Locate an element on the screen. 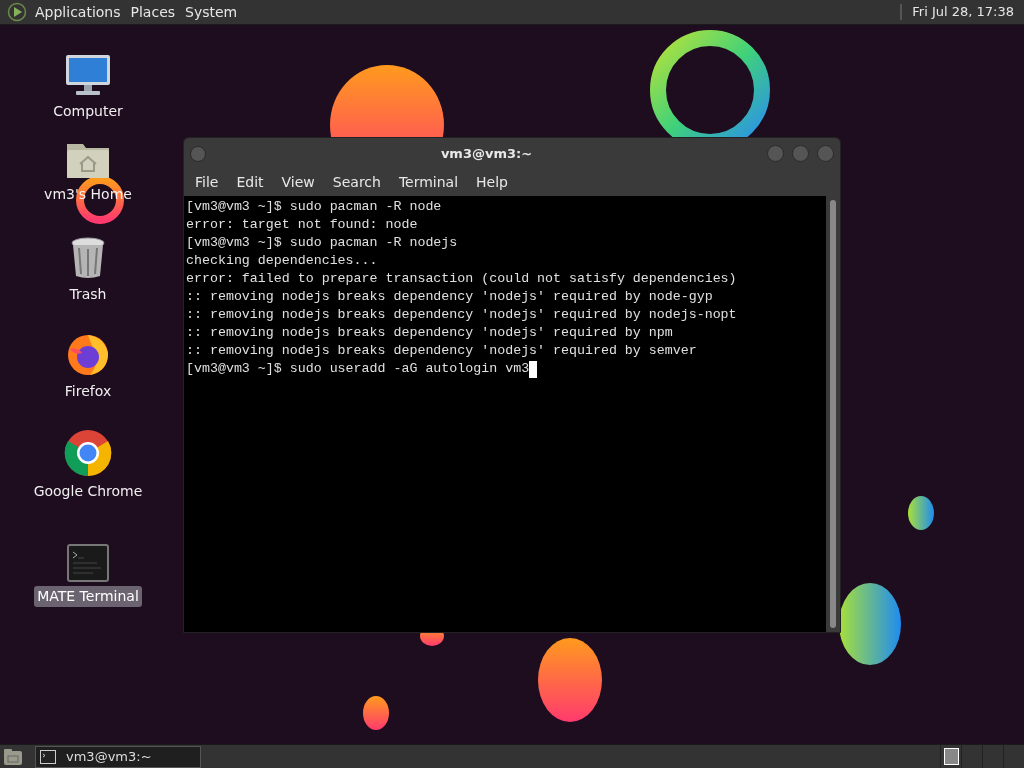 This screenshot has height=768, width=1024. chrome-icon is located at coordinates (88, 453).